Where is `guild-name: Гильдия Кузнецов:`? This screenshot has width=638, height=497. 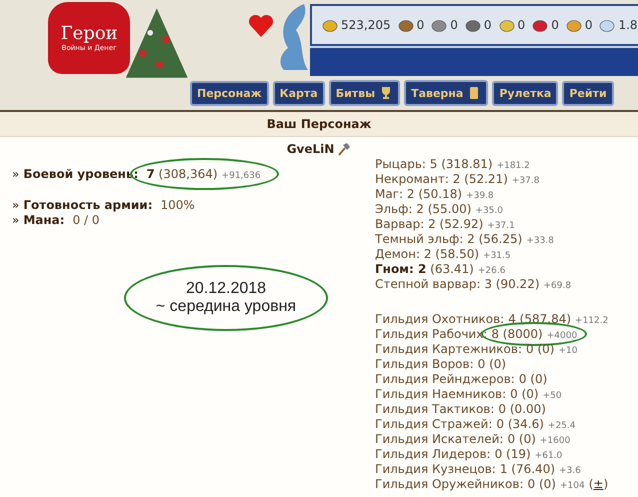 guild-name: Гильдия Кузнецов: is located at coordinates (435, 469).